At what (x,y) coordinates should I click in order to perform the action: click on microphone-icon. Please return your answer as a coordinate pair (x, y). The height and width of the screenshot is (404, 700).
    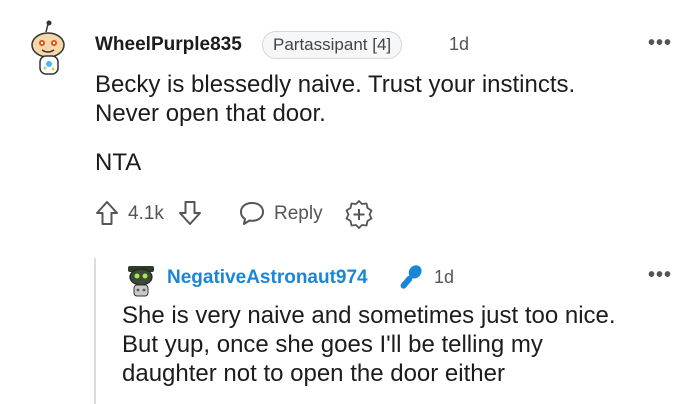
    Looking at the image, I should click on (411, 277).